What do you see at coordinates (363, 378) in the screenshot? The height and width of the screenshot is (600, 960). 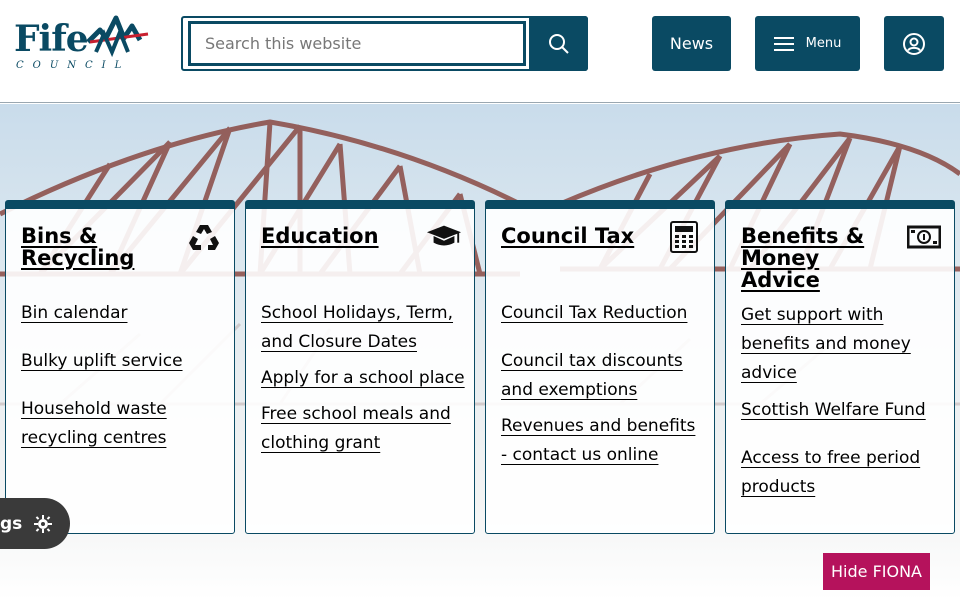 I see `link-apply-school-place: Apply for a school place` at bounding box center [363, 378].